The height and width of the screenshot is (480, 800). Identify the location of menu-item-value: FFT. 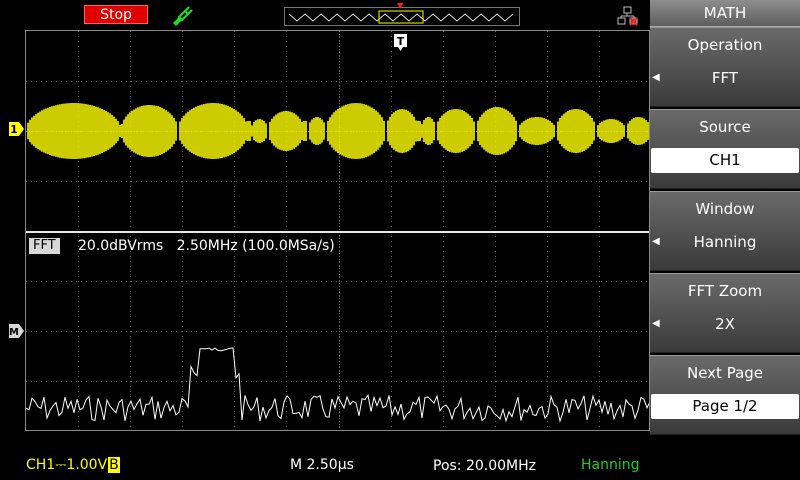
(725, 78).